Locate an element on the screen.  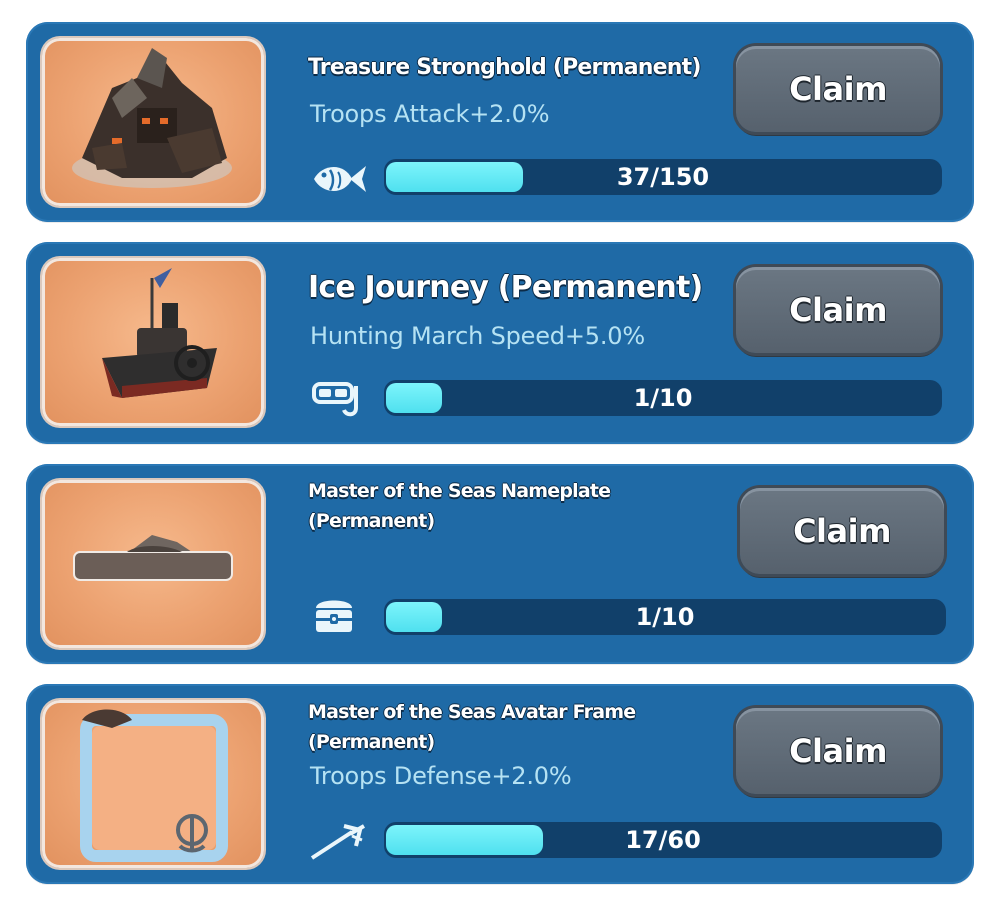
nameplate-image is located at coordinates (153, 564).